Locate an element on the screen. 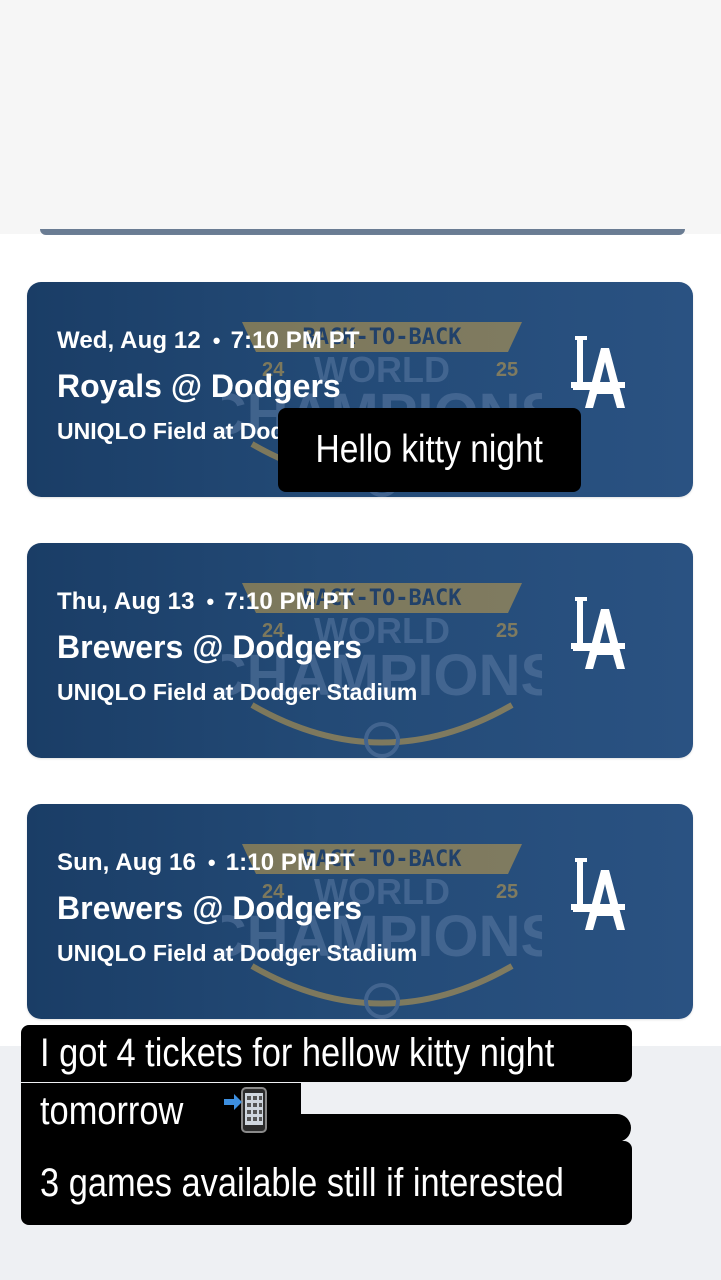 The width and height of the screenshot is (721, 1280). caption-text: tomorrow is located at coordinates (112, 1111).